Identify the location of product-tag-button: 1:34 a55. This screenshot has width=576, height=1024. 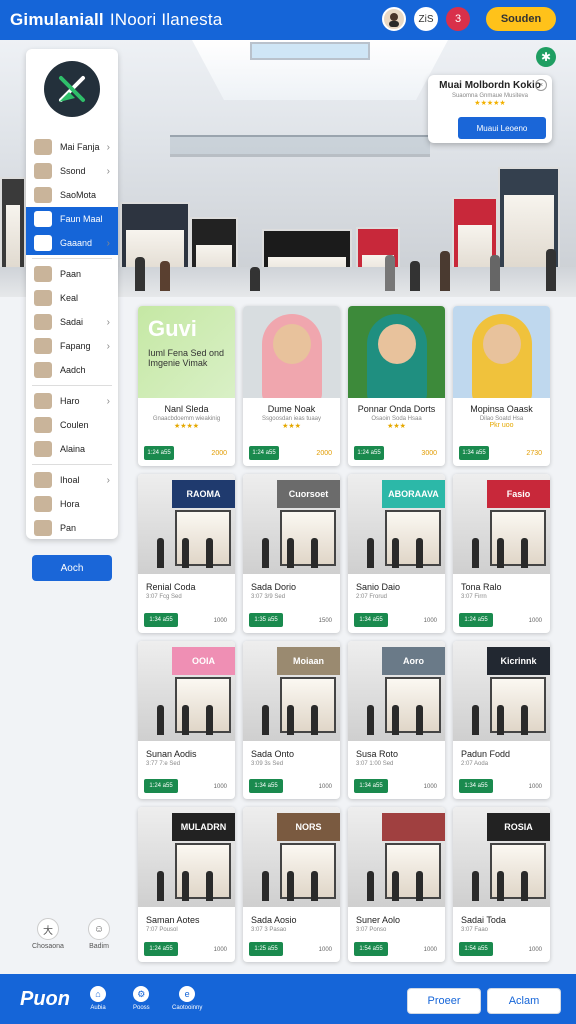
(474, 453).